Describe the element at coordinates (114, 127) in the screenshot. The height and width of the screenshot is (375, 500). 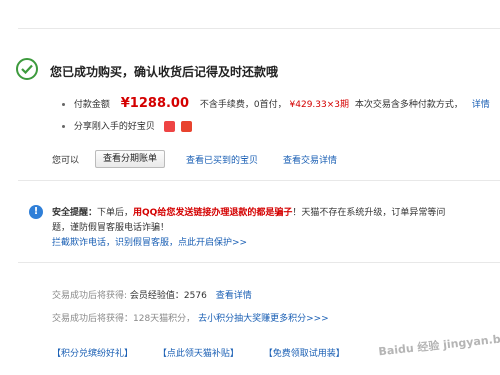
I see `share-label: 分享刚入手的好宝贝` at that location.